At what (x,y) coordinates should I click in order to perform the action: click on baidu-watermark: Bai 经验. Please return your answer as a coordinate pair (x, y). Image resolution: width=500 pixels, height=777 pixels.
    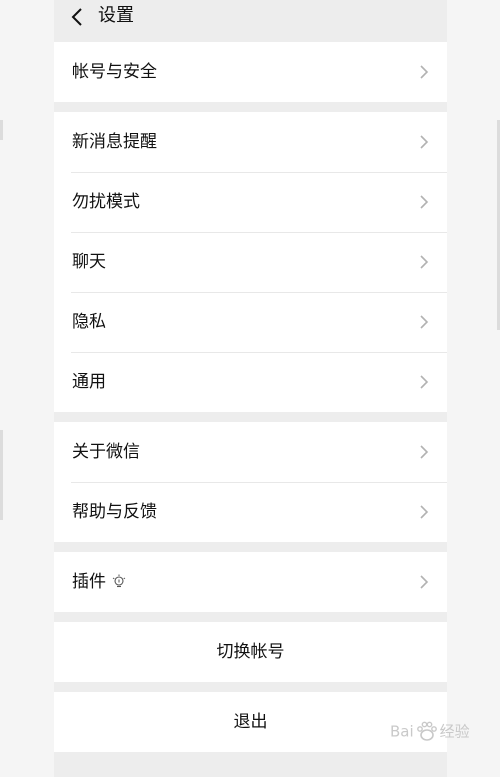
    Looking at the image, I should click on (430, 732).